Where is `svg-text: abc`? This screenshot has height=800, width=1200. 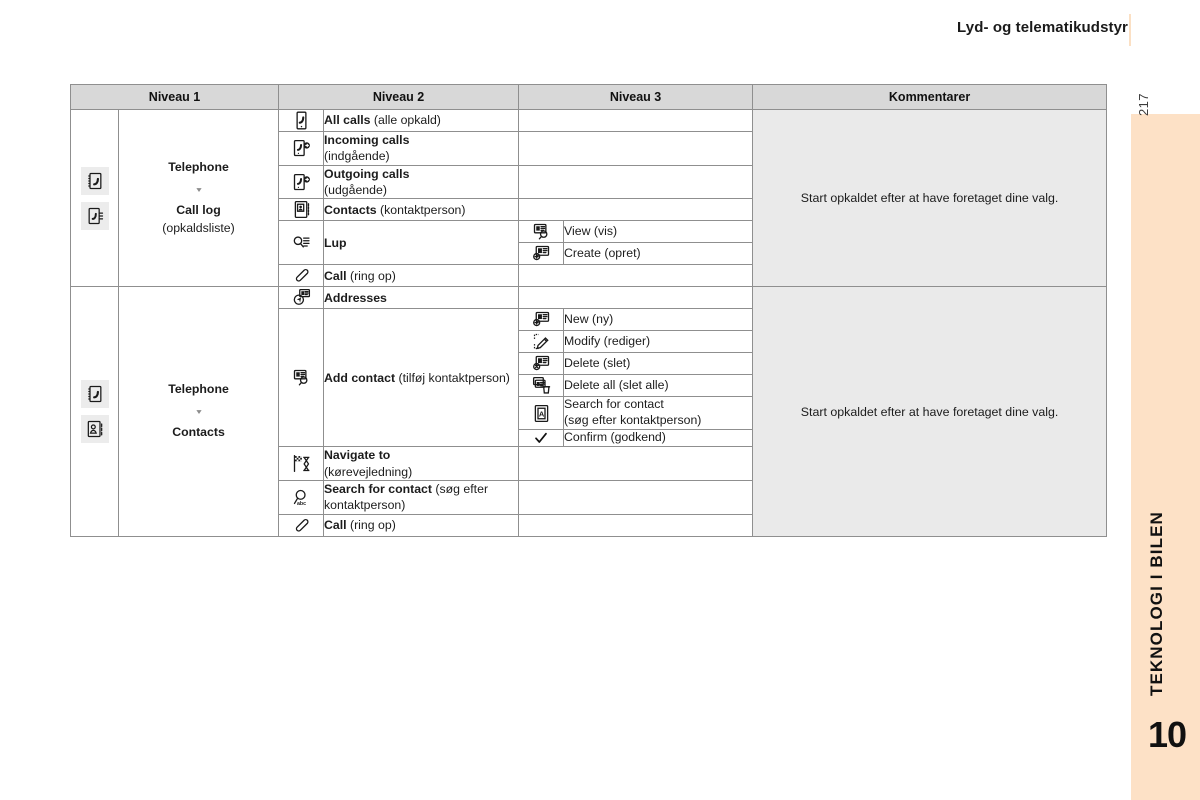 svg-text: abc is located at coordinates (300, 504).